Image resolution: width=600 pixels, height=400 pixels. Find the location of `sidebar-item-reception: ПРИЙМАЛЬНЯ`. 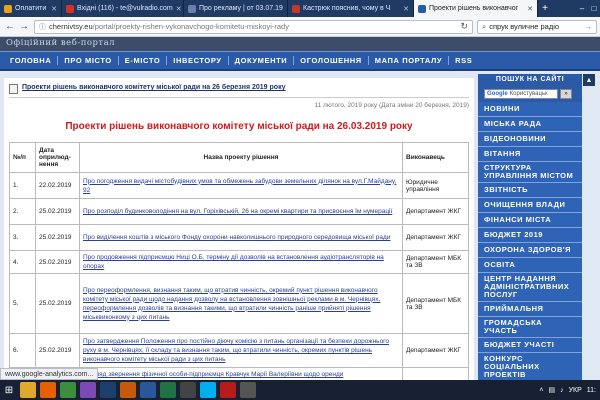

sidebar-item-reception: ПРИЙМАЛЬНЯ is located at coordinates (530, 309).